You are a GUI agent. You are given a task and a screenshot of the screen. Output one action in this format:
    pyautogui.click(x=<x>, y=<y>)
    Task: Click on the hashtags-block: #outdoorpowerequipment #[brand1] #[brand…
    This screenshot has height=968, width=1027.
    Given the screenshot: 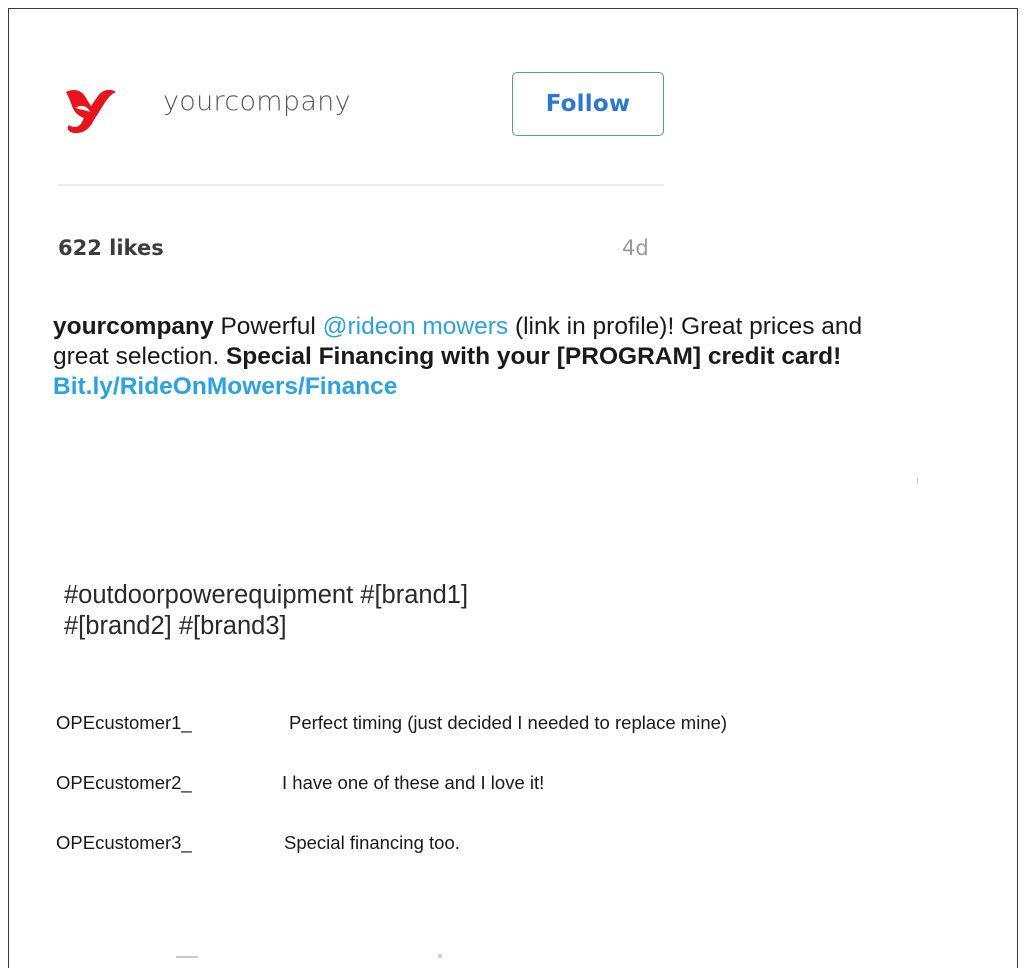 What is the action you would take?
    pyautogui.click(x=414, y=611)
    